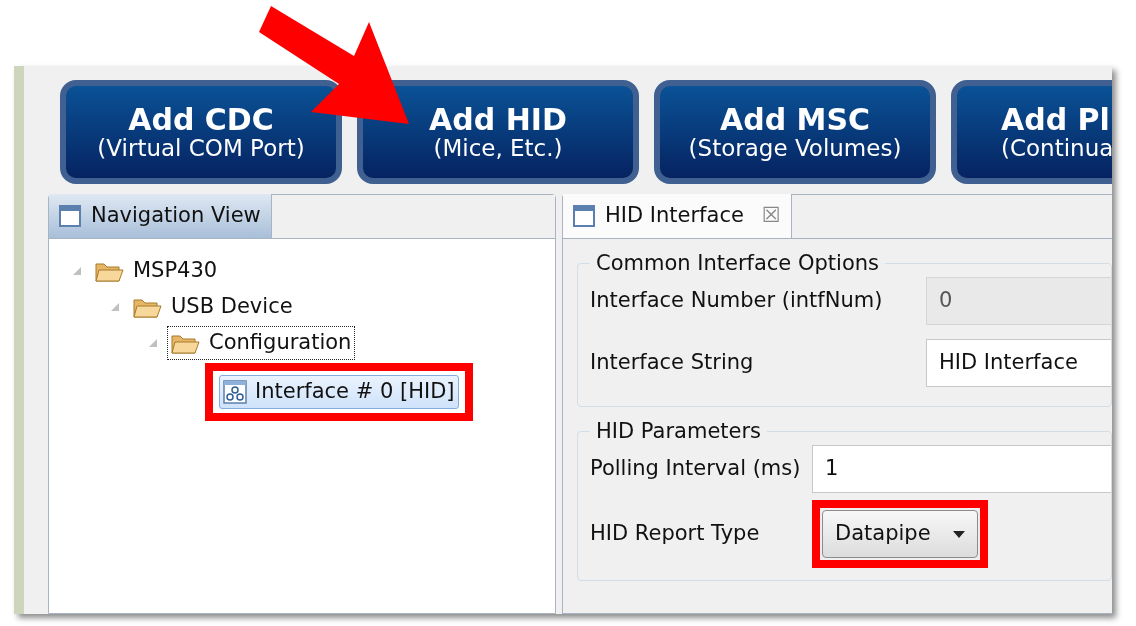 Image resolution: width=1136 pixels, height=626 pixels. Describe the element at coordinates (675, 534) in the screenshot. I see `field-label: HID Report Type` at that location.